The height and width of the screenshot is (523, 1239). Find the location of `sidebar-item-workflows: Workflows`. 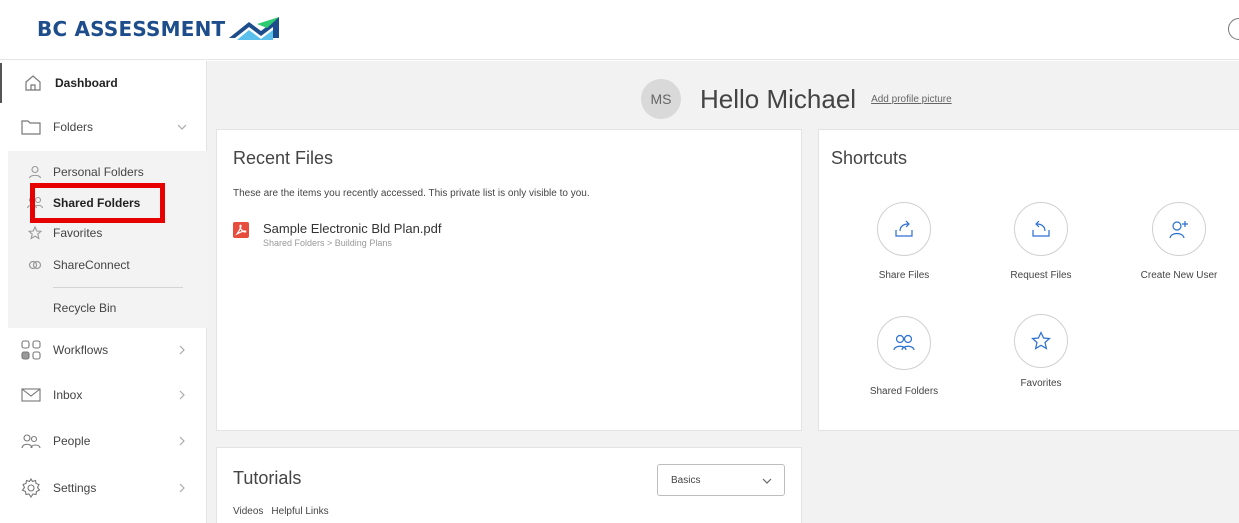

sidebar-item-workflows: Workflows is located at coordinates (103, 350).